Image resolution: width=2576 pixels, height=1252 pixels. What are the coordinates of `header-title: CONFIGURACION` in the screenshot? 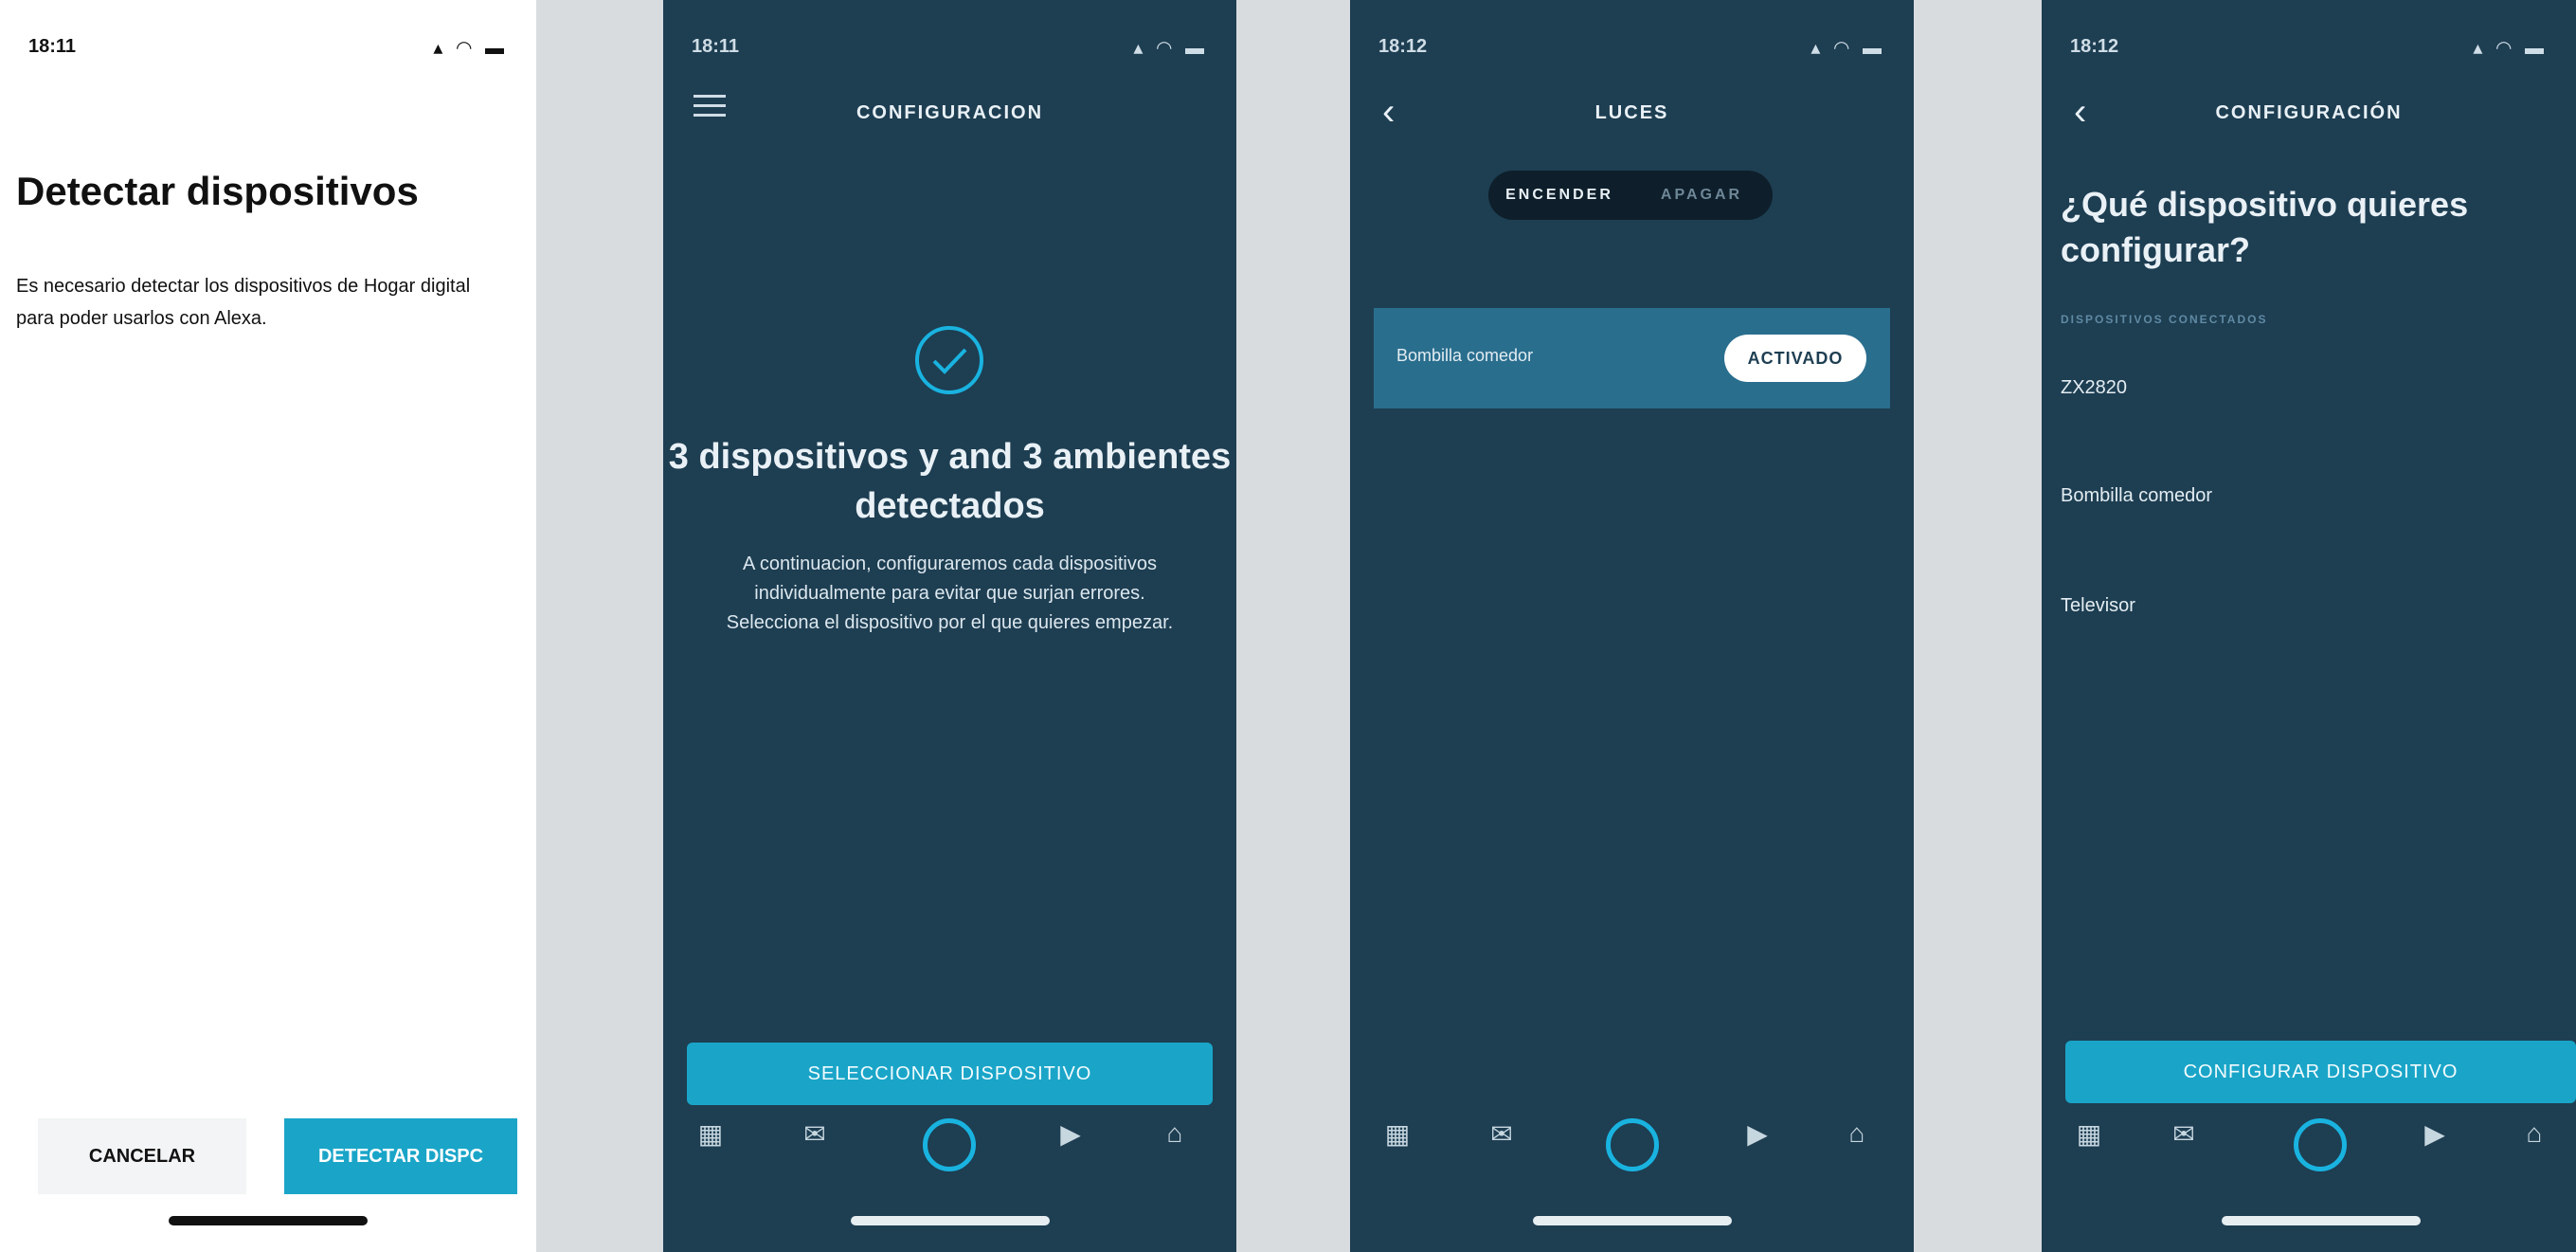 It's located at (950, 112).